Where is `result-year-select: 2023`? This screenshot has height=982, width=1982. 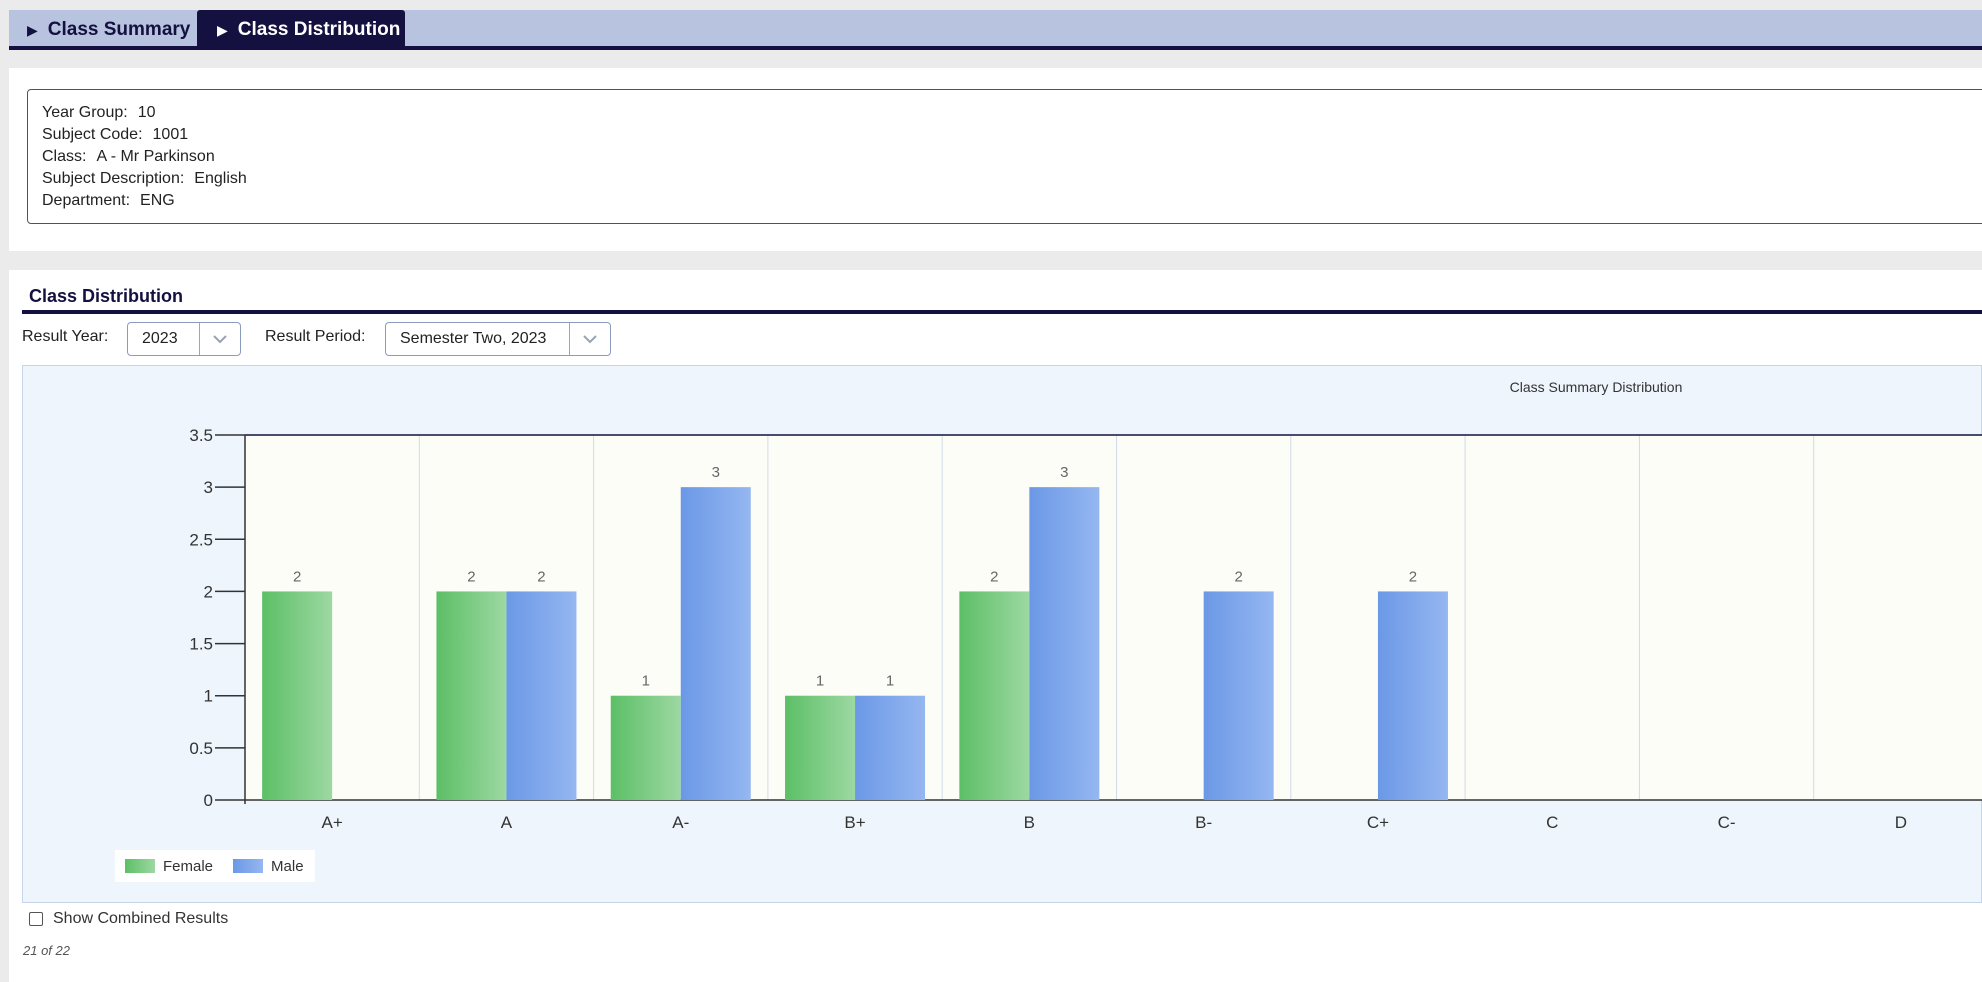
result-year-select: 2023 is located at coordinates (184, 339).